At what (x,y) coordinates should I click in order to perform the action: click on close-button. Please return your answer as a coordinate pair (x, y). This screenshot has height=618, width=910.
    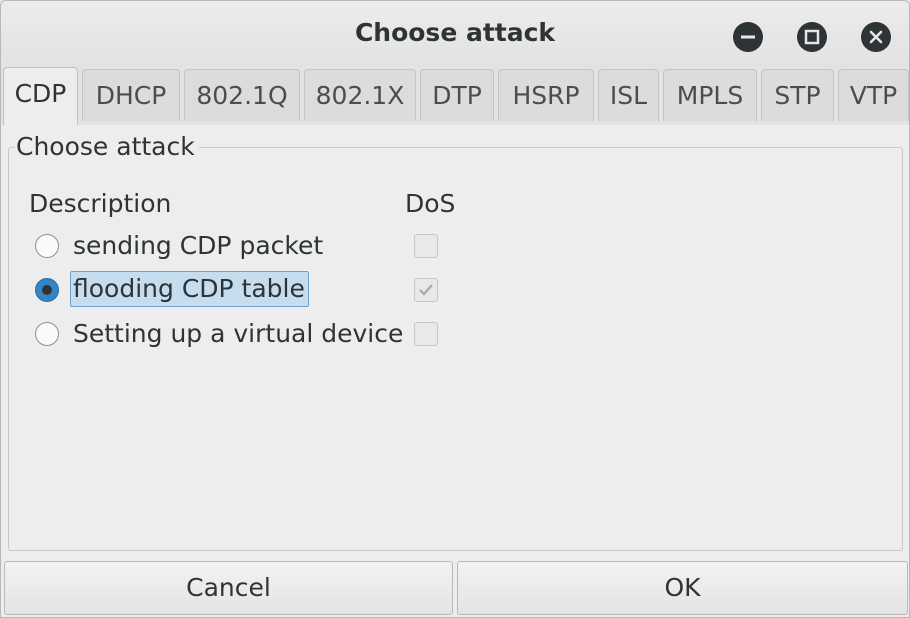
    Looking at the image, I should click on (876, 37).